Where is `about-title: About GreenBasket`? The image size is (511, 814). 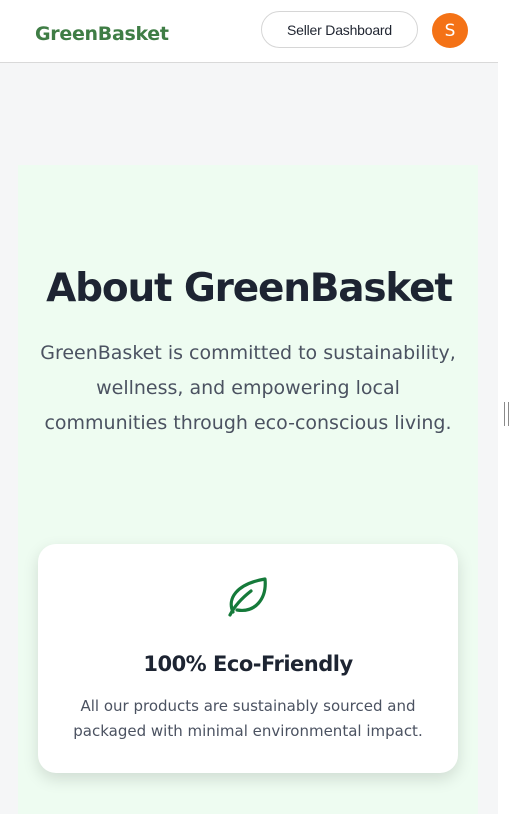 about-title: About GreenBasket is located at coordinates (249, 288).